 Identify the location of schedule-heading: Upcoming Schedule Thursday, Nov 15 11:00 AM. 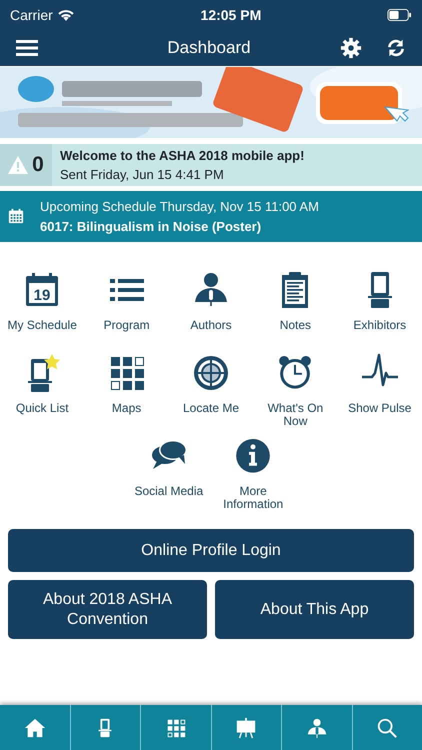
(179, 207).